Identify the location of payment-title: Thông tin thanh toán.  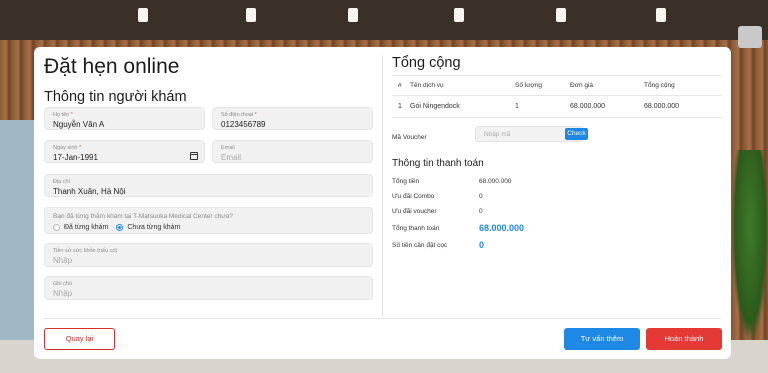
(438, 163).